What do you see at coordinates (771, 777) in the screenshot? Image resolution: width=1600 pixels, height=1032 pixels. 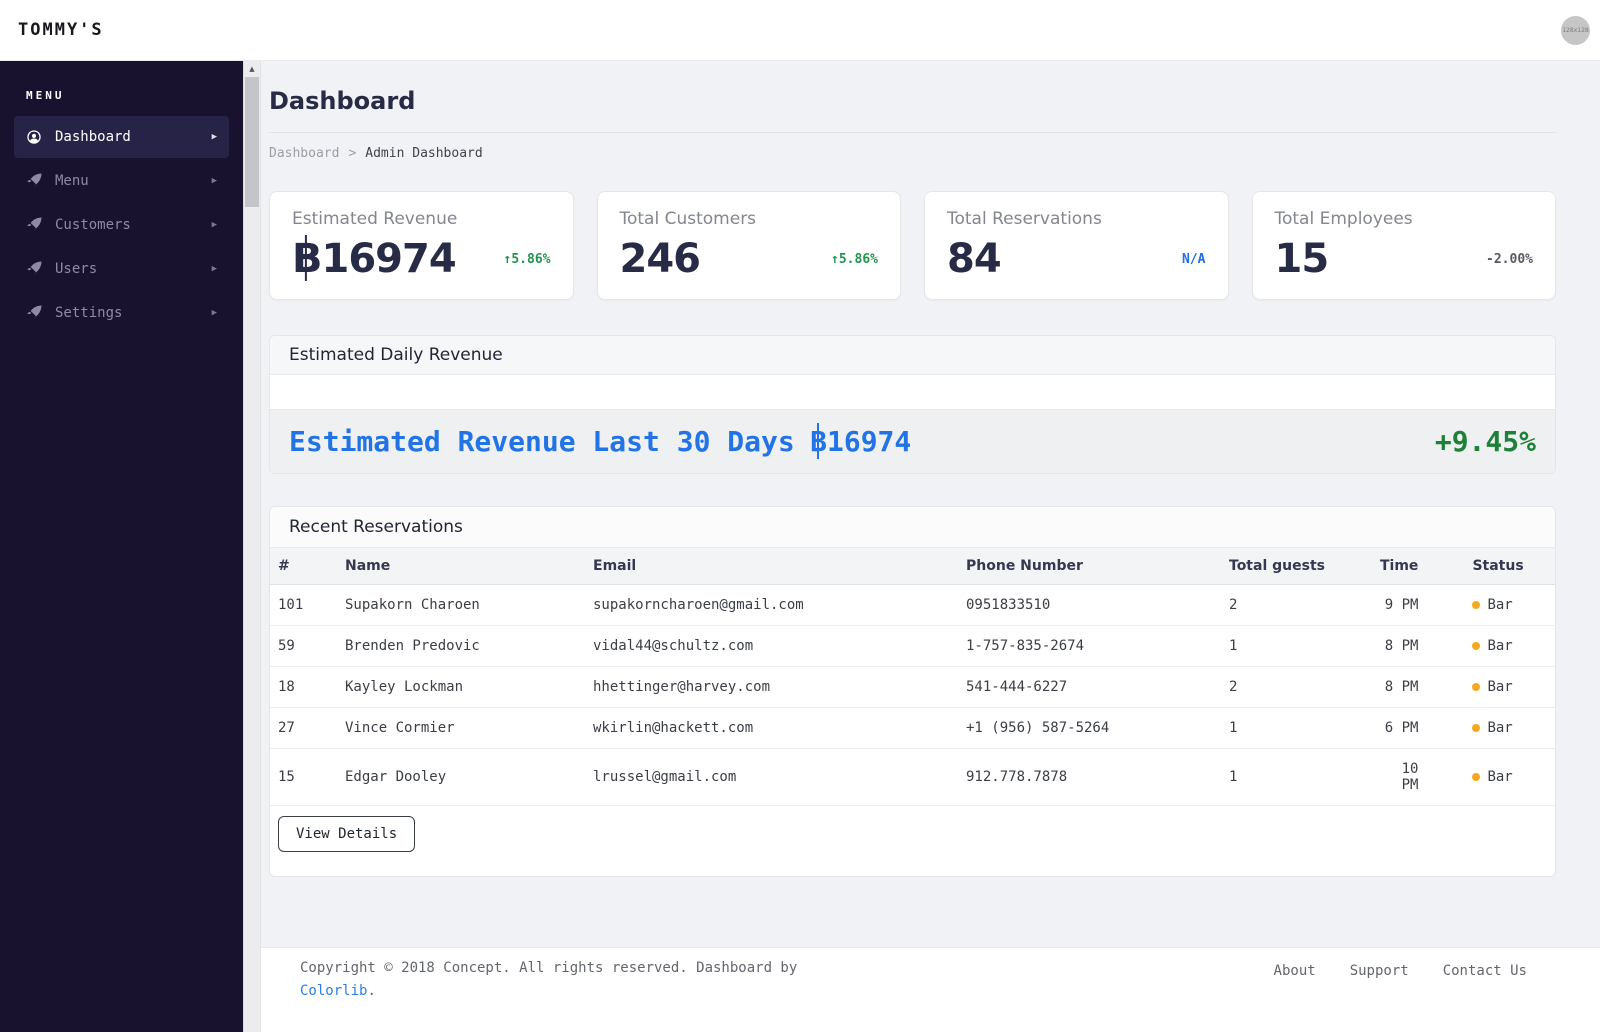 I see `cell-email: lrussel@gmail.com` at bounding box center [771, 777].